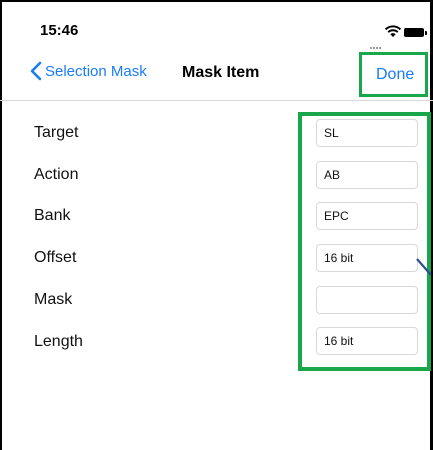  Describe the element at coordinates (221, 72) in the screenshot. I see `page-title: Mask Item` at that location.